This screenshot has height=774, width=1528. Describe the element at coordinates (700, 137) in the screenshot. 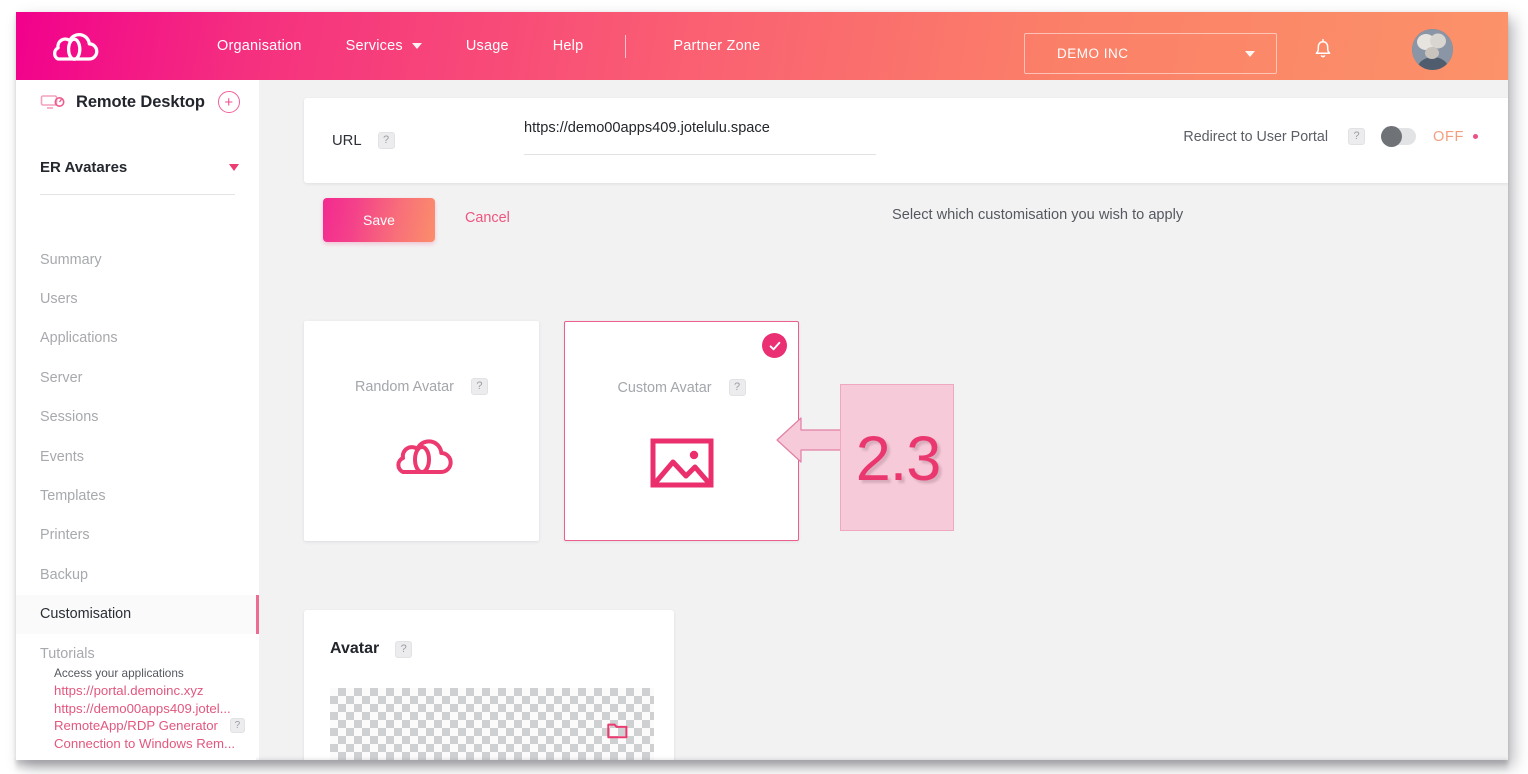

I see `url-input: https://demo00apps409.jotelulu.space` at that location.